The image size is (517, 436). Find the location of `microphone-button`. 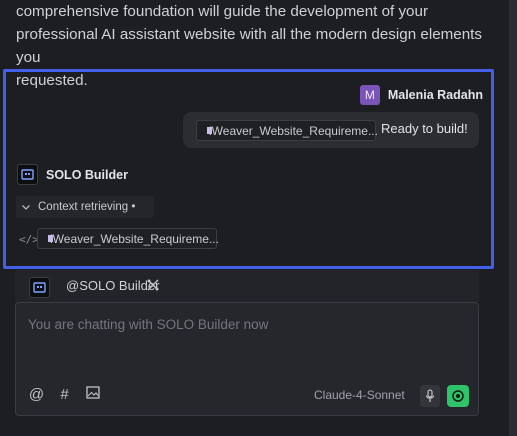

microphone-button is located at coordinates (430, 396).